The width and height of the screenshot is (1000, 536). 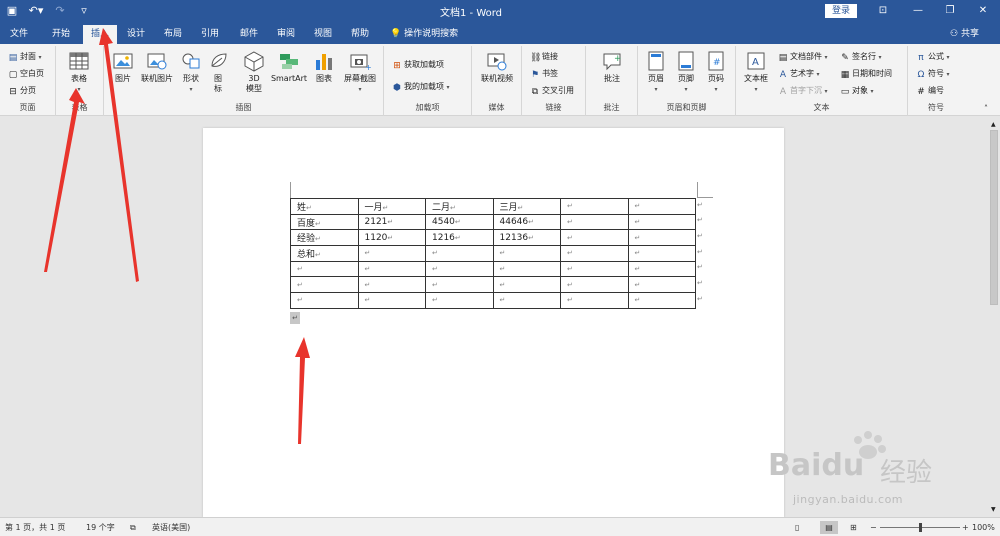 What do you see at coordinates (25, 57) in the screenshot?
I see `cover-page-button: ▤ 封面 ▾` at bounding box center [25, 57].